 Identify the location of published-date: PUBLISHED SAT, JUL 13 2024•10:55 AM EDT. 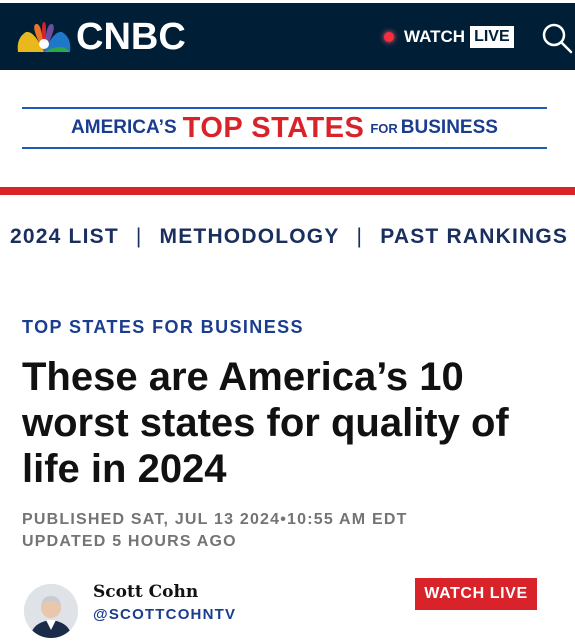
(215, 519).